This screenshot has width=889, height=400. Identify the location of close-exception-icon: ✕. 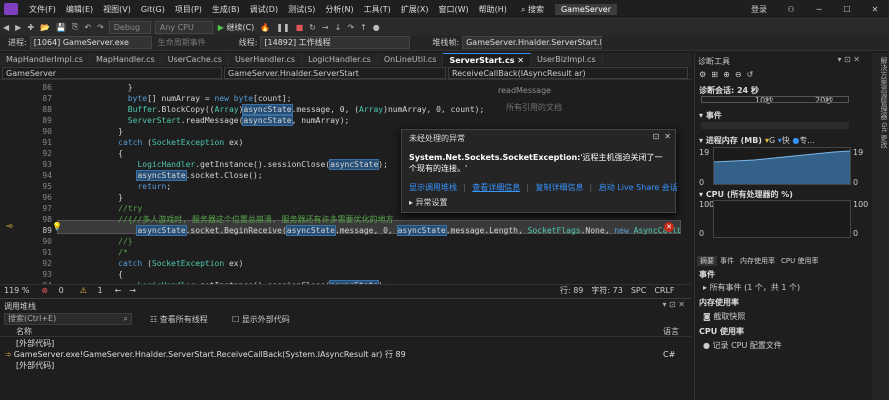
(667, 136).